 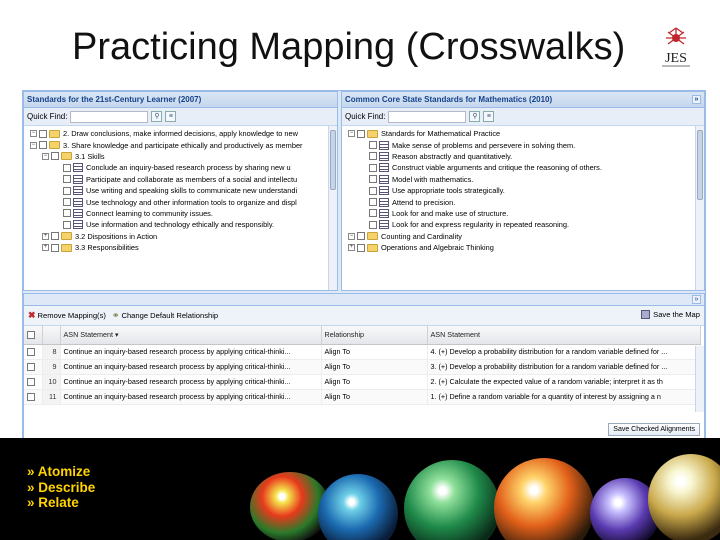 What do you see at coordinates (180, 156) in the screenshot?
I see `tree-node: − 3.1 Skills` at bounding box center [180, 156].